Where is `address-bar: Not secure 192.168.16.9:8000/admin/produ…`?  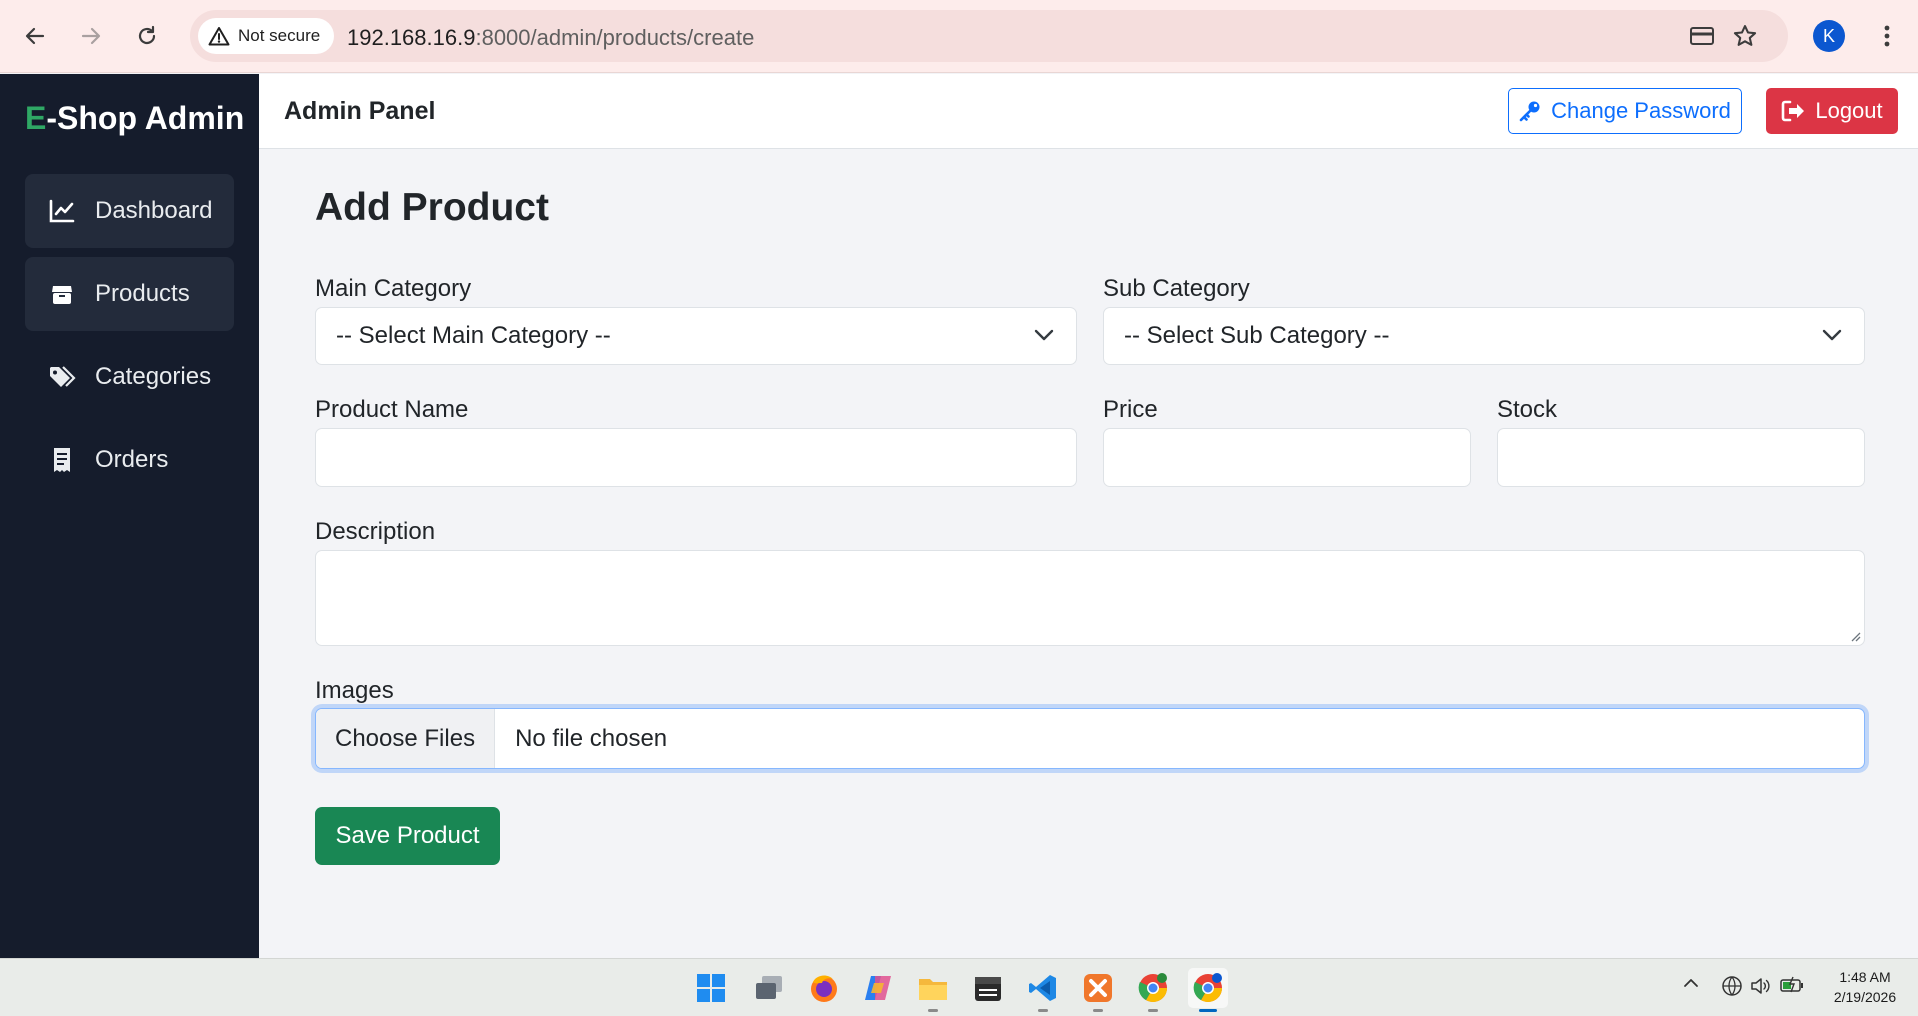 address-bar: Not secure 192.168.16.9:8000/admin/produ… is located at coordinates (989, 36).